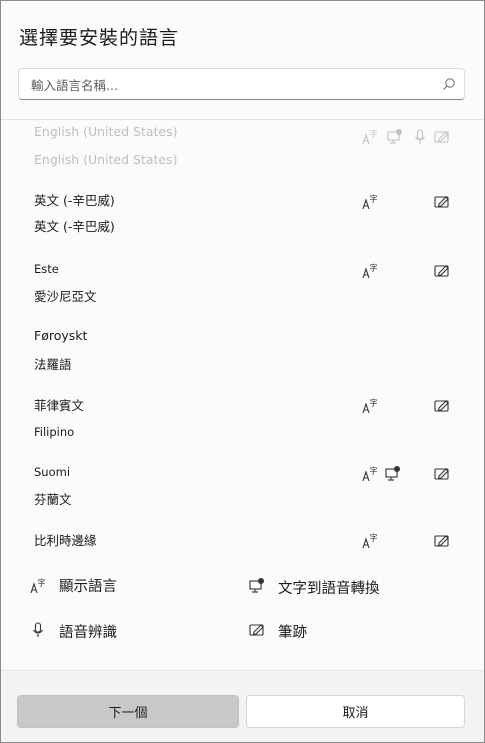 Image resolution: width=485 pixels, height=743 pixels. What do you see at coordinates (292, 633) in the screenshot?
I see `legend-handwriting: 筆跡` at bounding box center [292, 633].